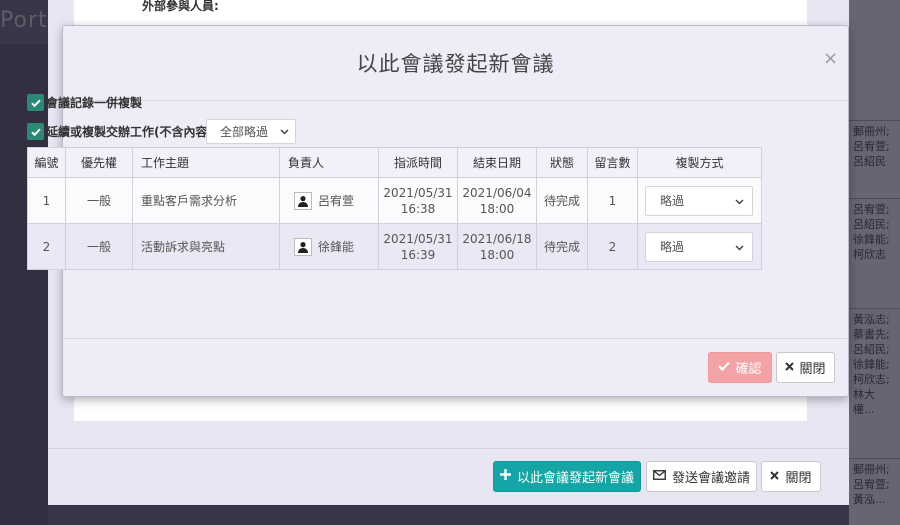 The height and width of the screenshot is (525, 900). I want to click on send-invite-button-label: 發送會議邀請, so click(710, 478).